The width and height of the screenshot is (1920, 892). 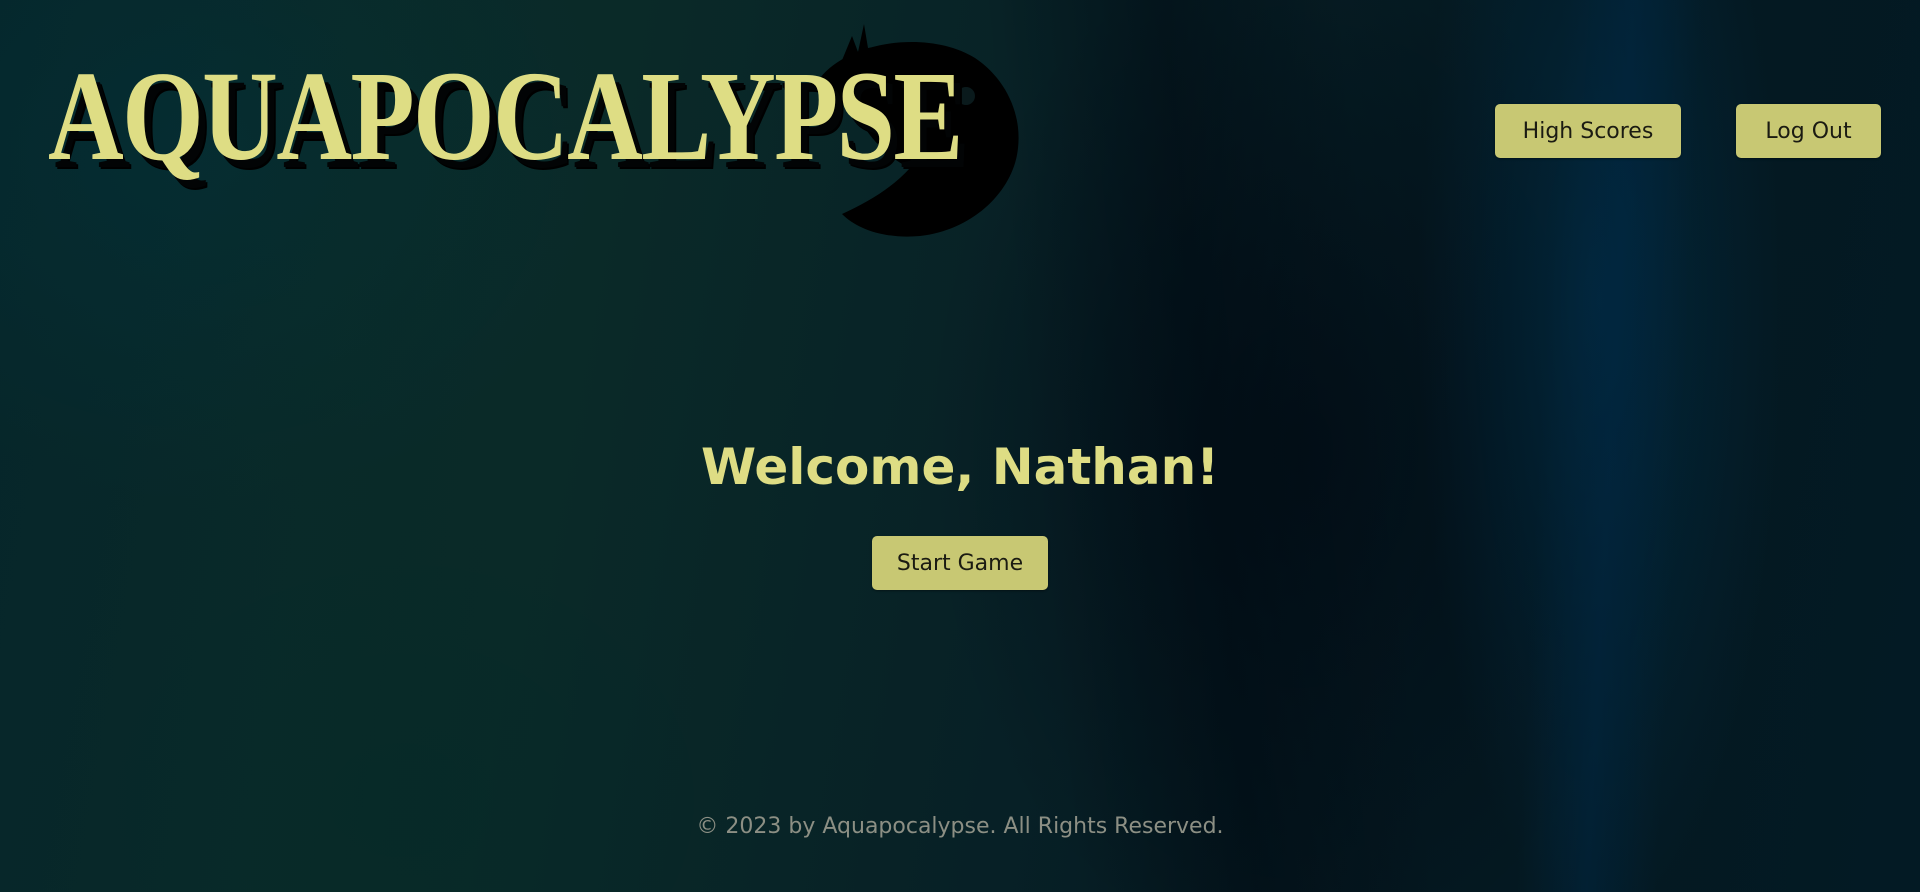 I want to click on welcome-heading: Welcome, Nathan!, so click(x=960, y=467).